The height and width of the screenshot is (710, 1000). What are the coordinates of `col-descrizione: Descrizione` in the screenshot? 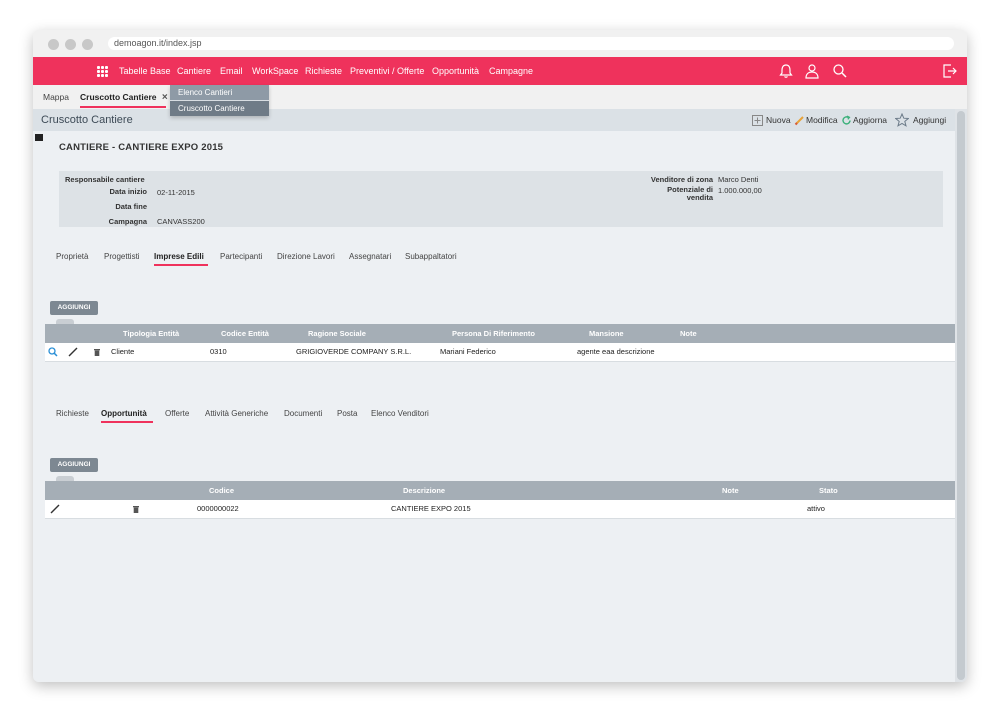 It's located at (424, 490).